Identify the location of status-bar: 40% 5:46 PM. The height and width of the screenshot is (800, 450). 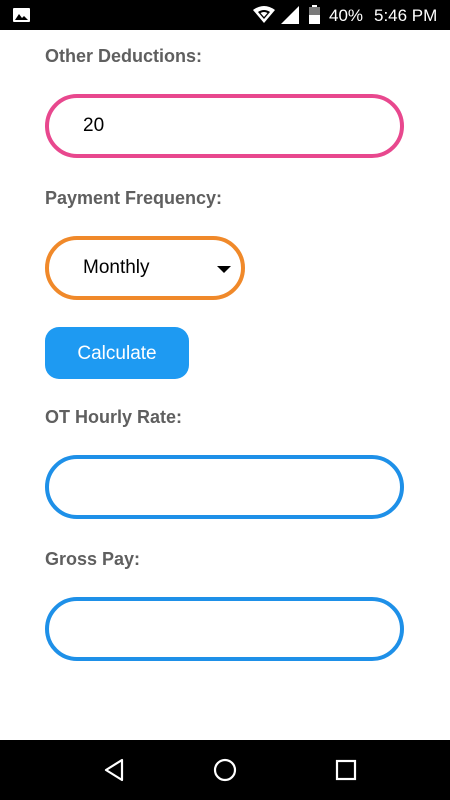
(225, 15).